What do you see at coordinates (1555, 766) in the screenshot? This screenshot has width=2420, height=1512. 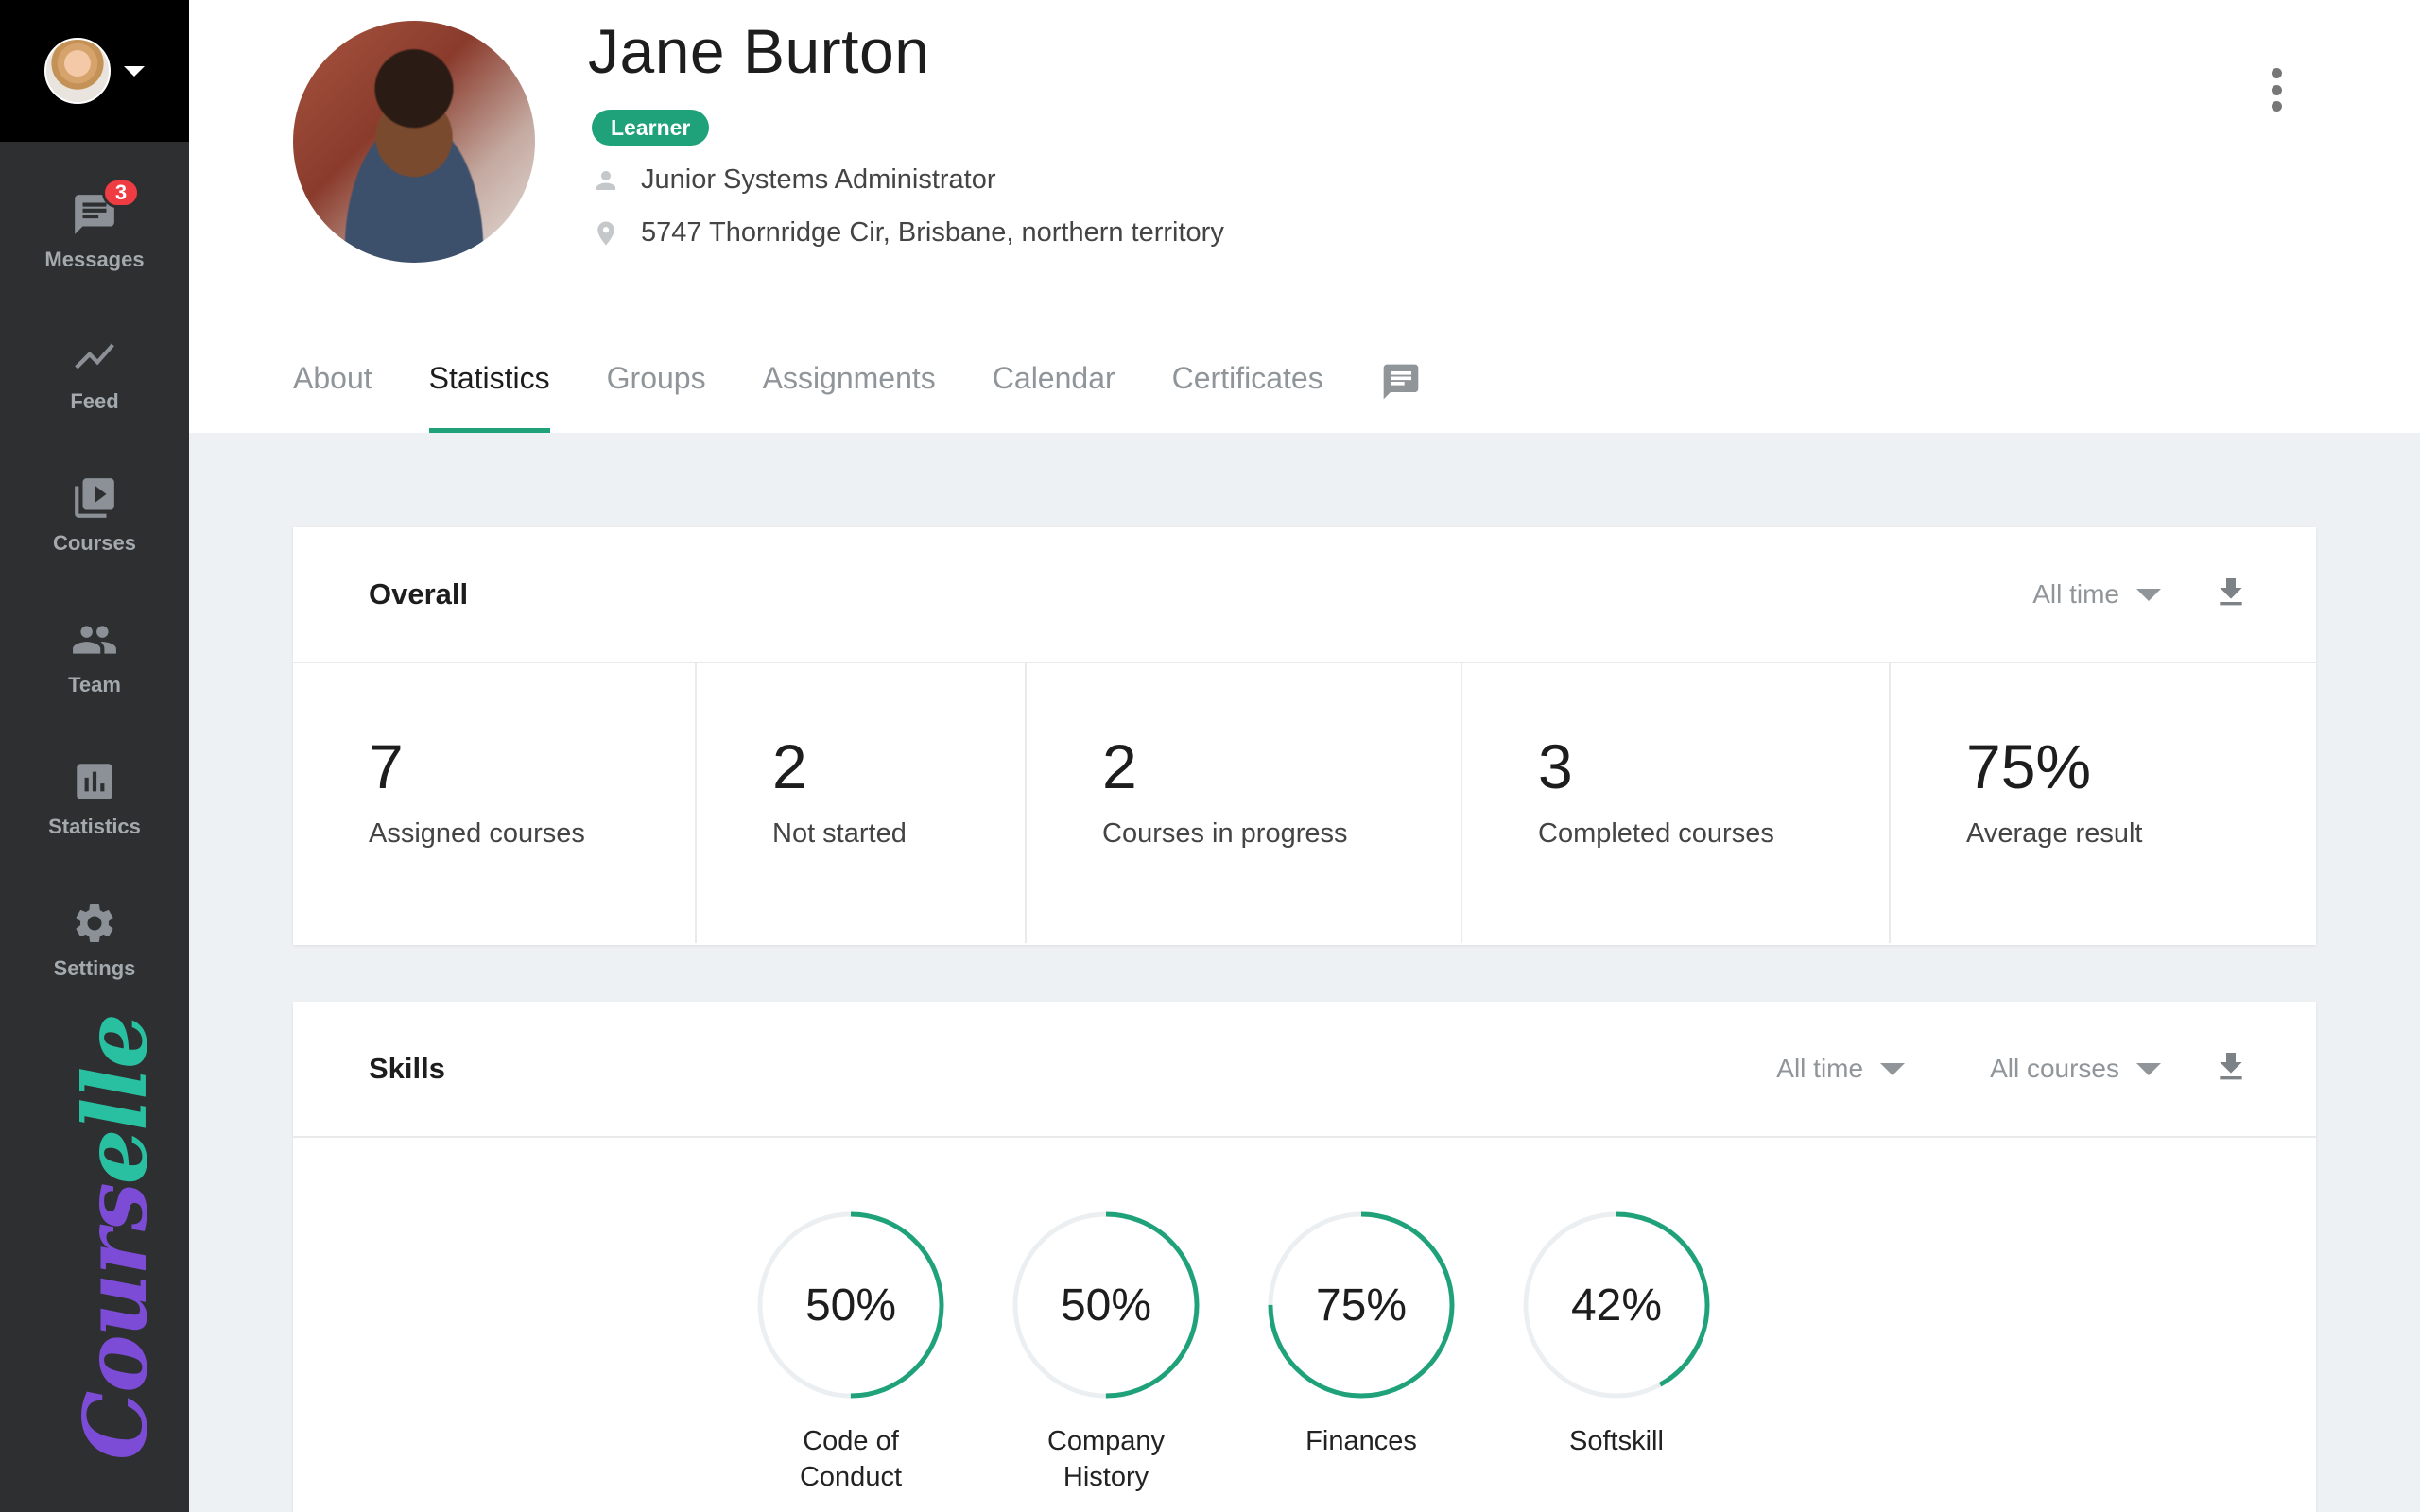 I see `stat-value: 3` at bounding box center [1555, 766].